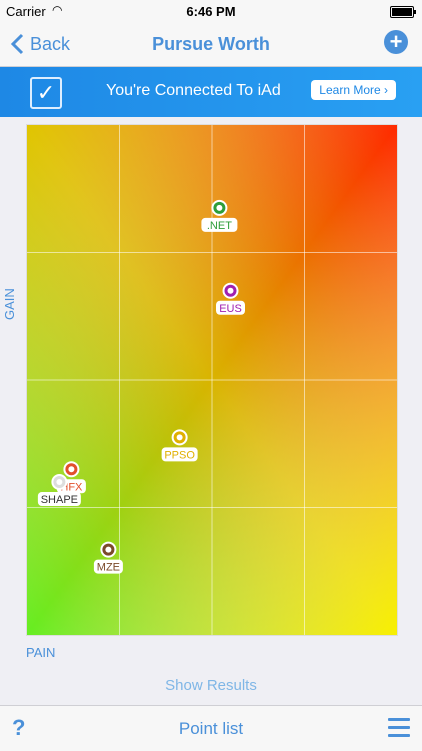 The width and height of the screenshot is (422, 751). I want to click on status-time: 6:46 PM, so click(211, 11).